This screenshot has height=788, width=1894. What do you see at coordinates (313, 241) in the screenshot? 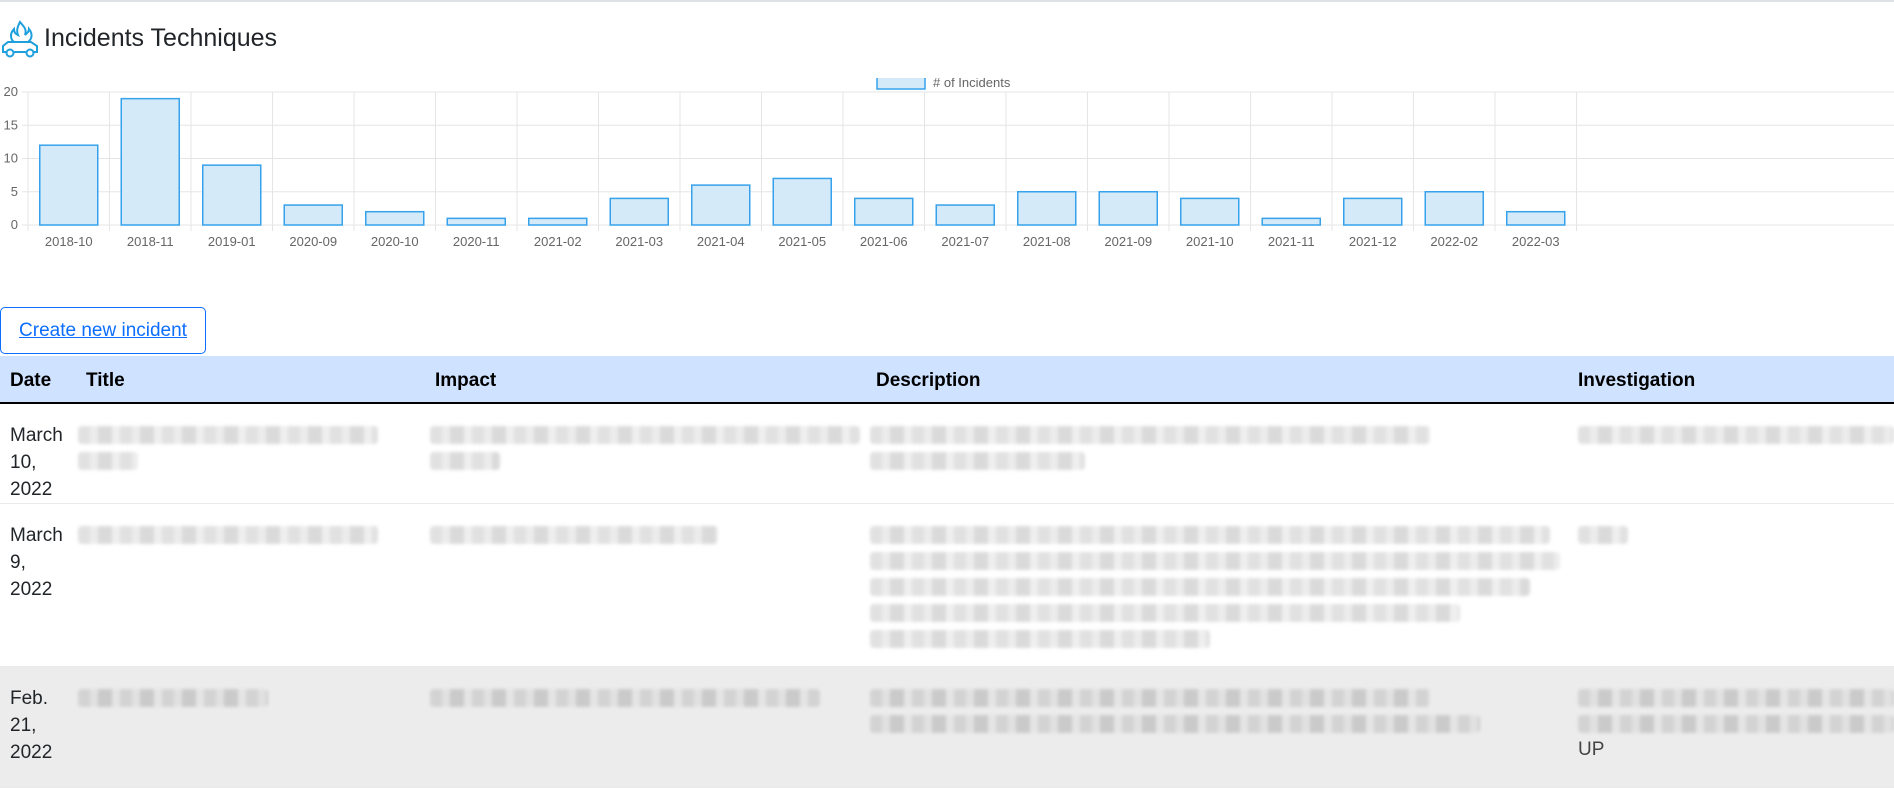
I see `x-tick-label: 2020-09` at bounding box center [313, 241].